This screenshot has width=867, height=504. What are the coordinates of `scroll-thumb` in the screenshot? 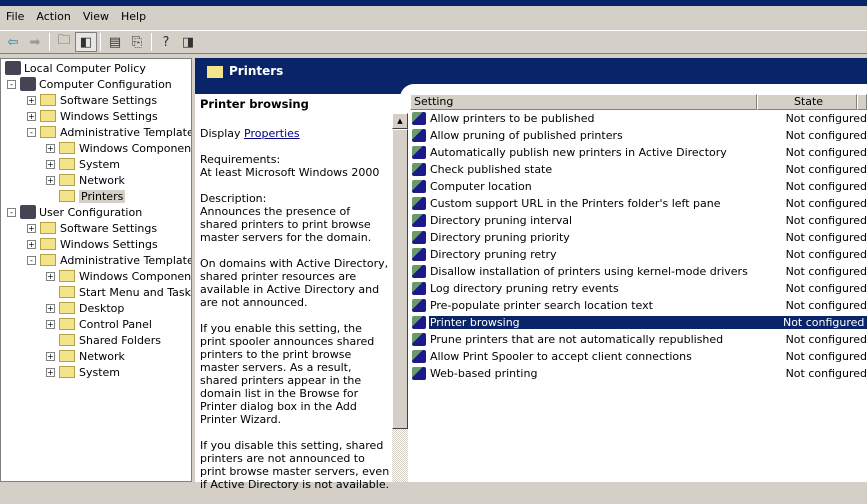 It's located at (400, 279).